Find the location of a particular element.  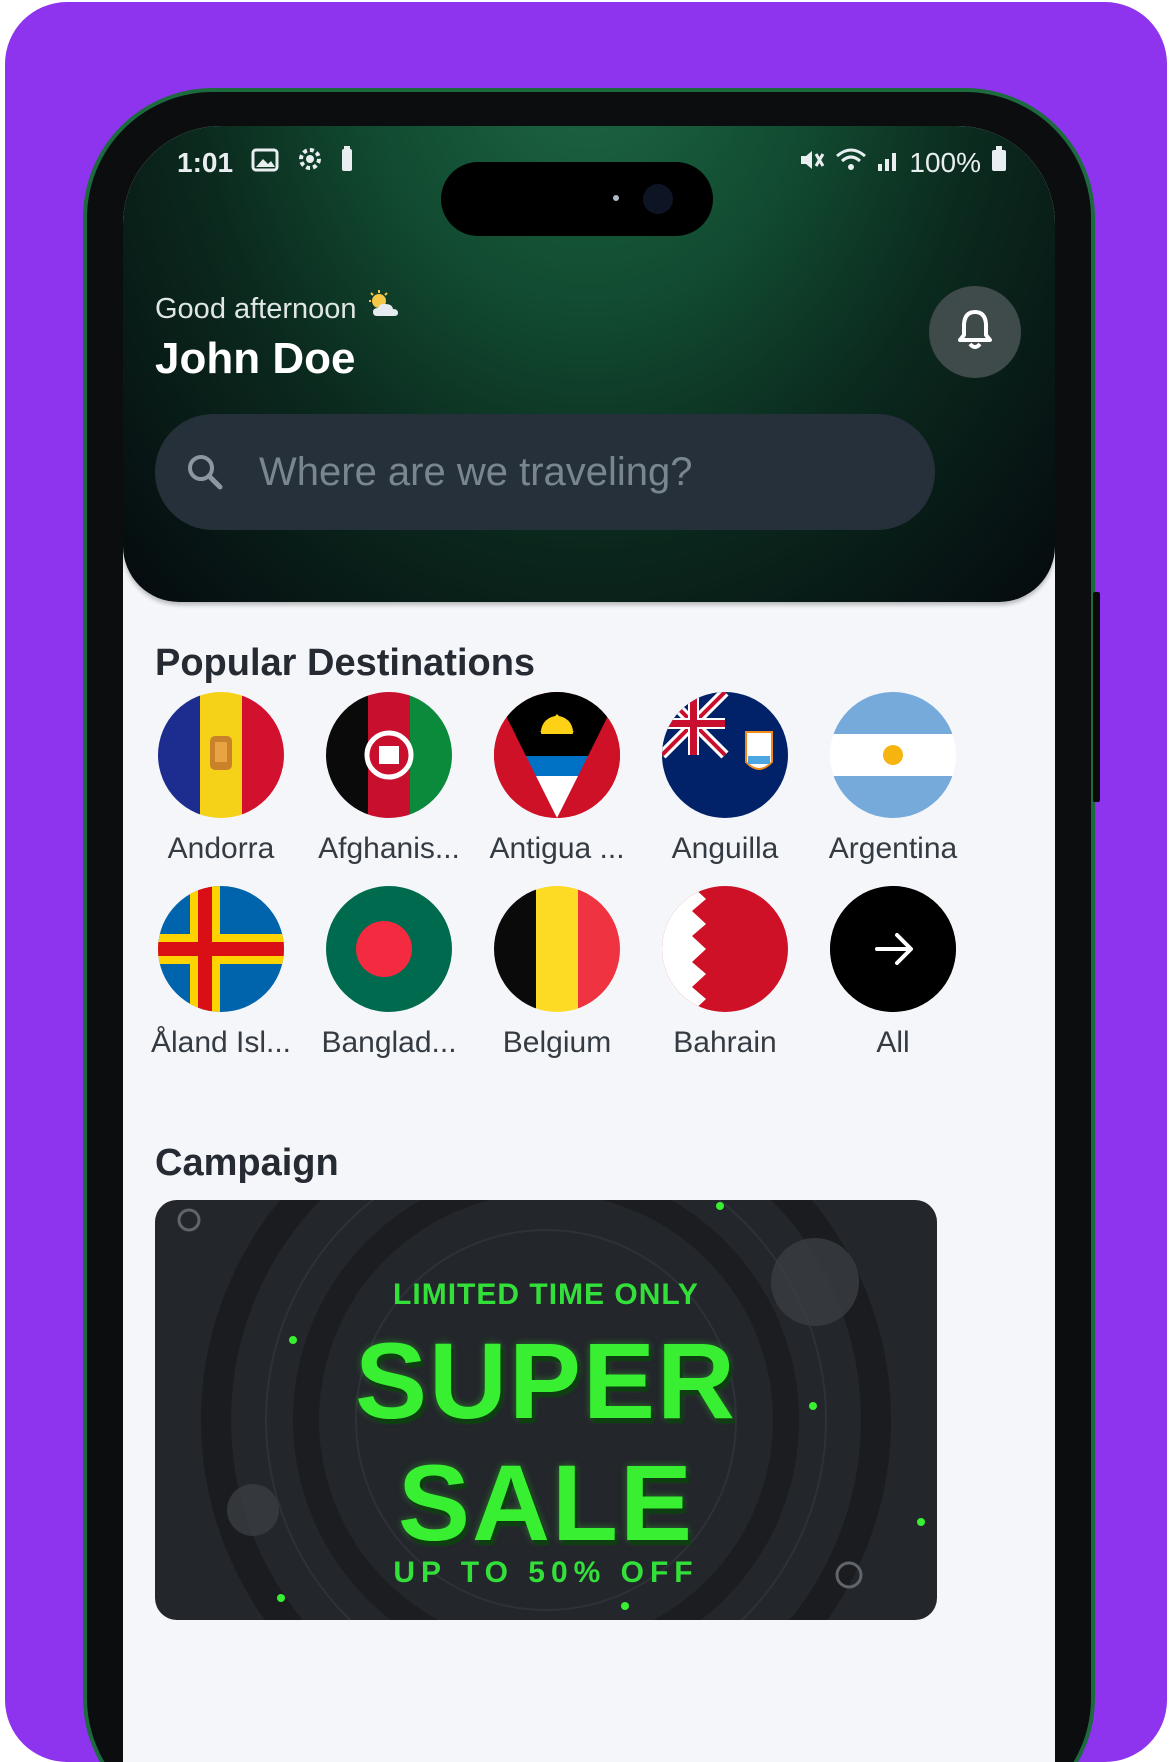

aland-flag-icon is located at coordinates (221, 949).